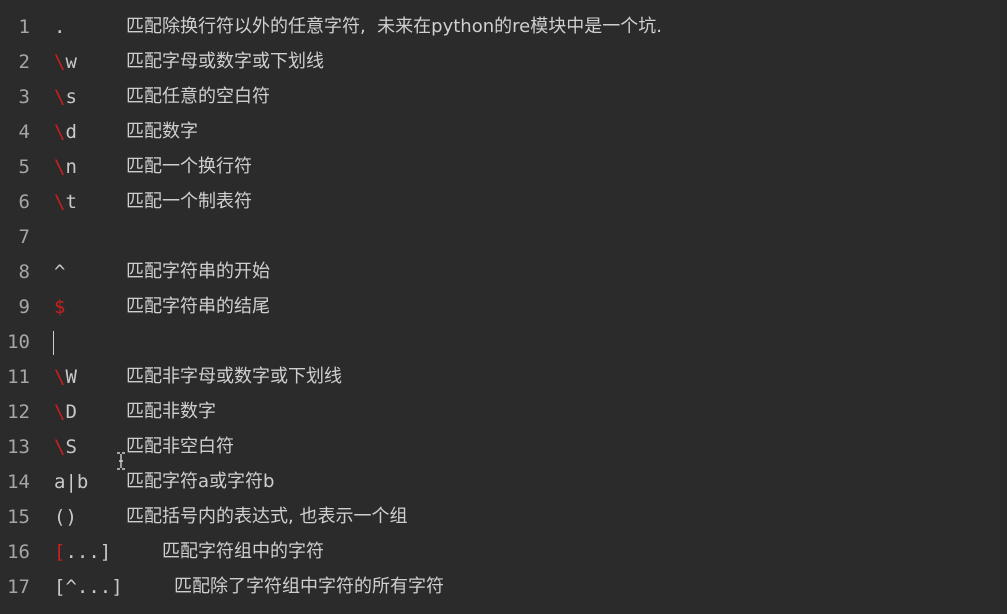  I want to click on line-description: 匹配除换行符以外的任意字符, 未来在python的re模块中是一个坑., so click(394, 26).